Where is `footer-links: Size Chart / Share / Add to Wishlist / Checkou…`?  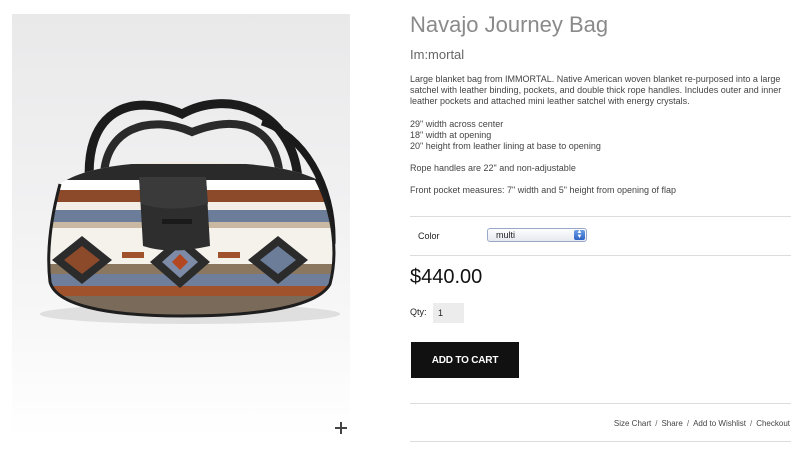
footer-links: Size Chart / Share / Add to Wishlist / Checkou… is located at coordinates (702, 423).